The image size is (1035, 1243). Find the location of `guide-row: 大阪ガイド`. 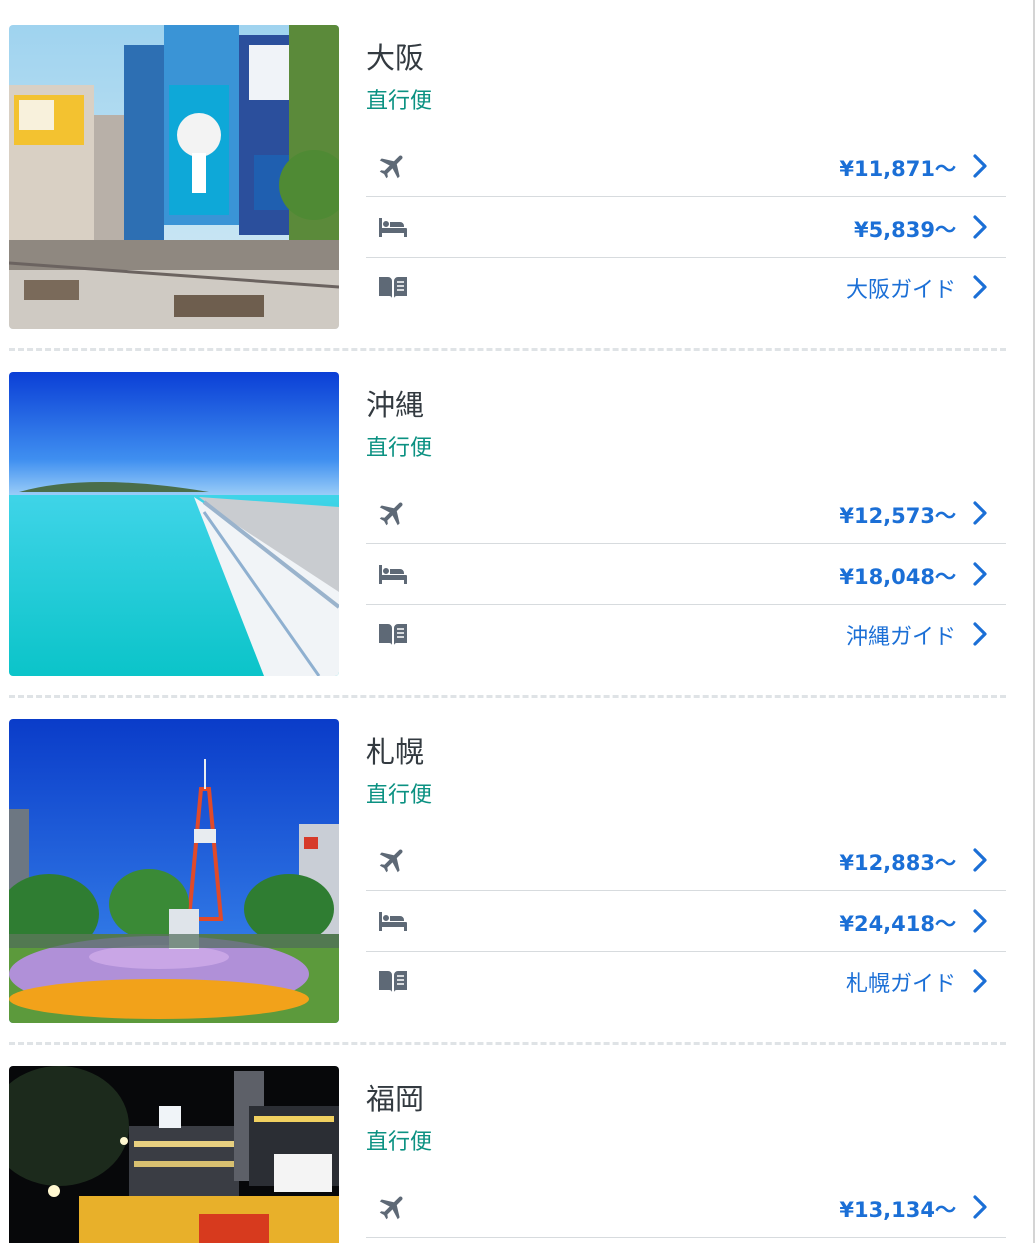

guide-row: 大阪ガイド is located at coordinates (686, 287).